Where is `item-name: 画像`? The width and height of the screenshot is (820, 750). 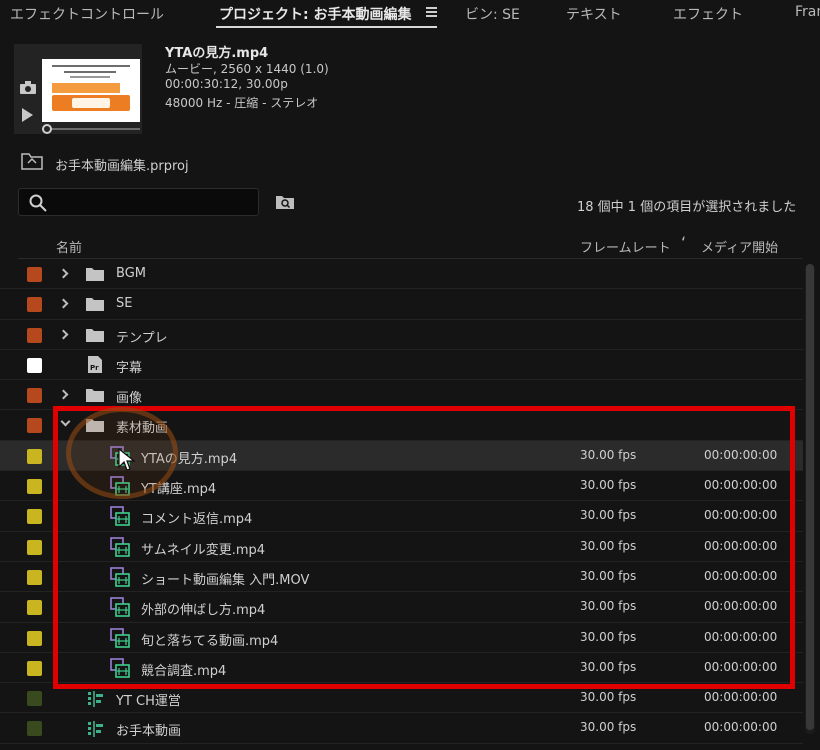 item-name: 画像 is located at coordinates (129, 396).